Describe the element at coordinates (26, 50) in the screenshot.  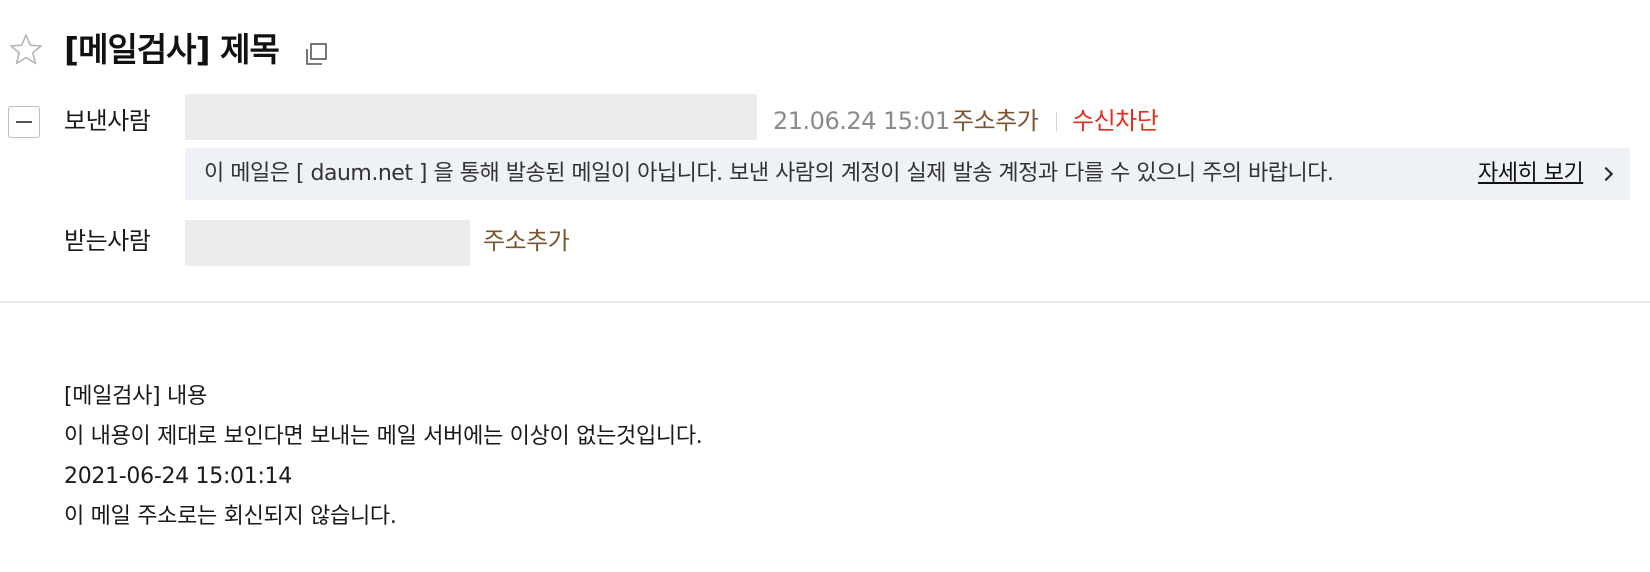
I see `star-icon` at that location.